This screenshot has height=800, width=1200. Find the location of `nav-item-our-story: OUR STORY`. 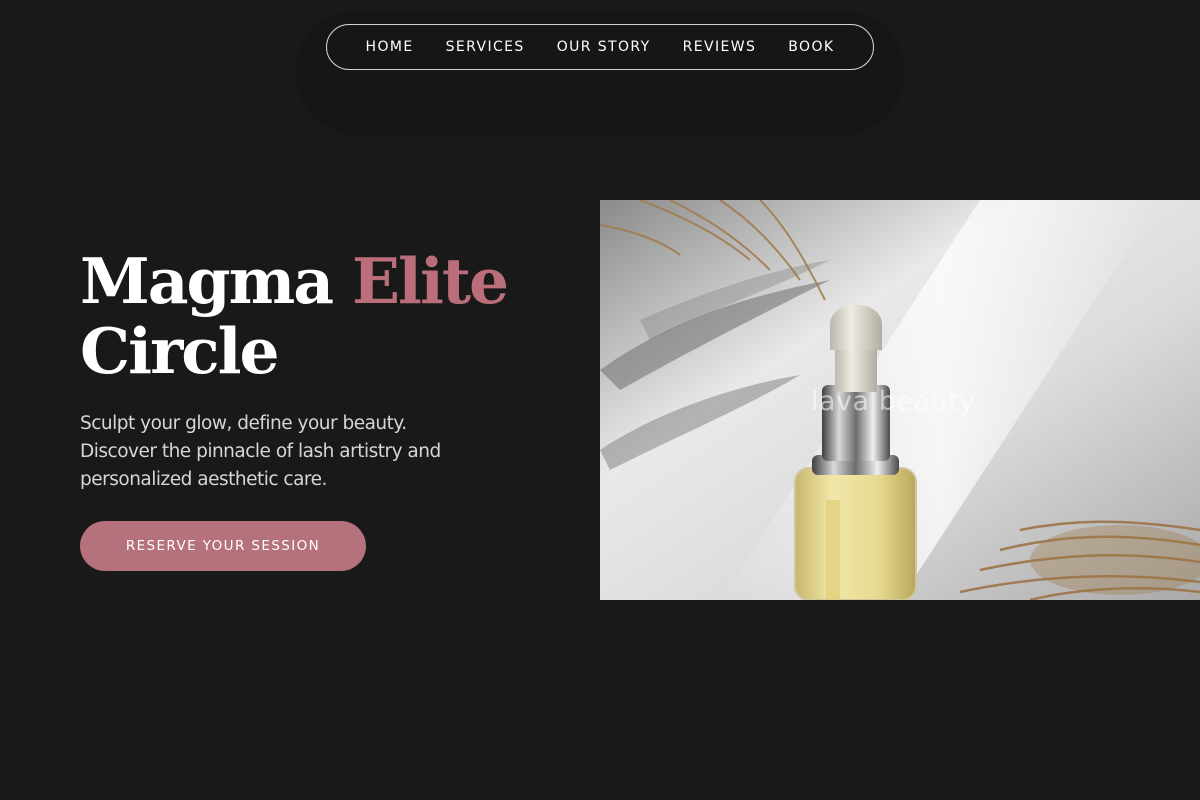

nav-item-our-story: OUR STORY is located at coordinates (604, 47).